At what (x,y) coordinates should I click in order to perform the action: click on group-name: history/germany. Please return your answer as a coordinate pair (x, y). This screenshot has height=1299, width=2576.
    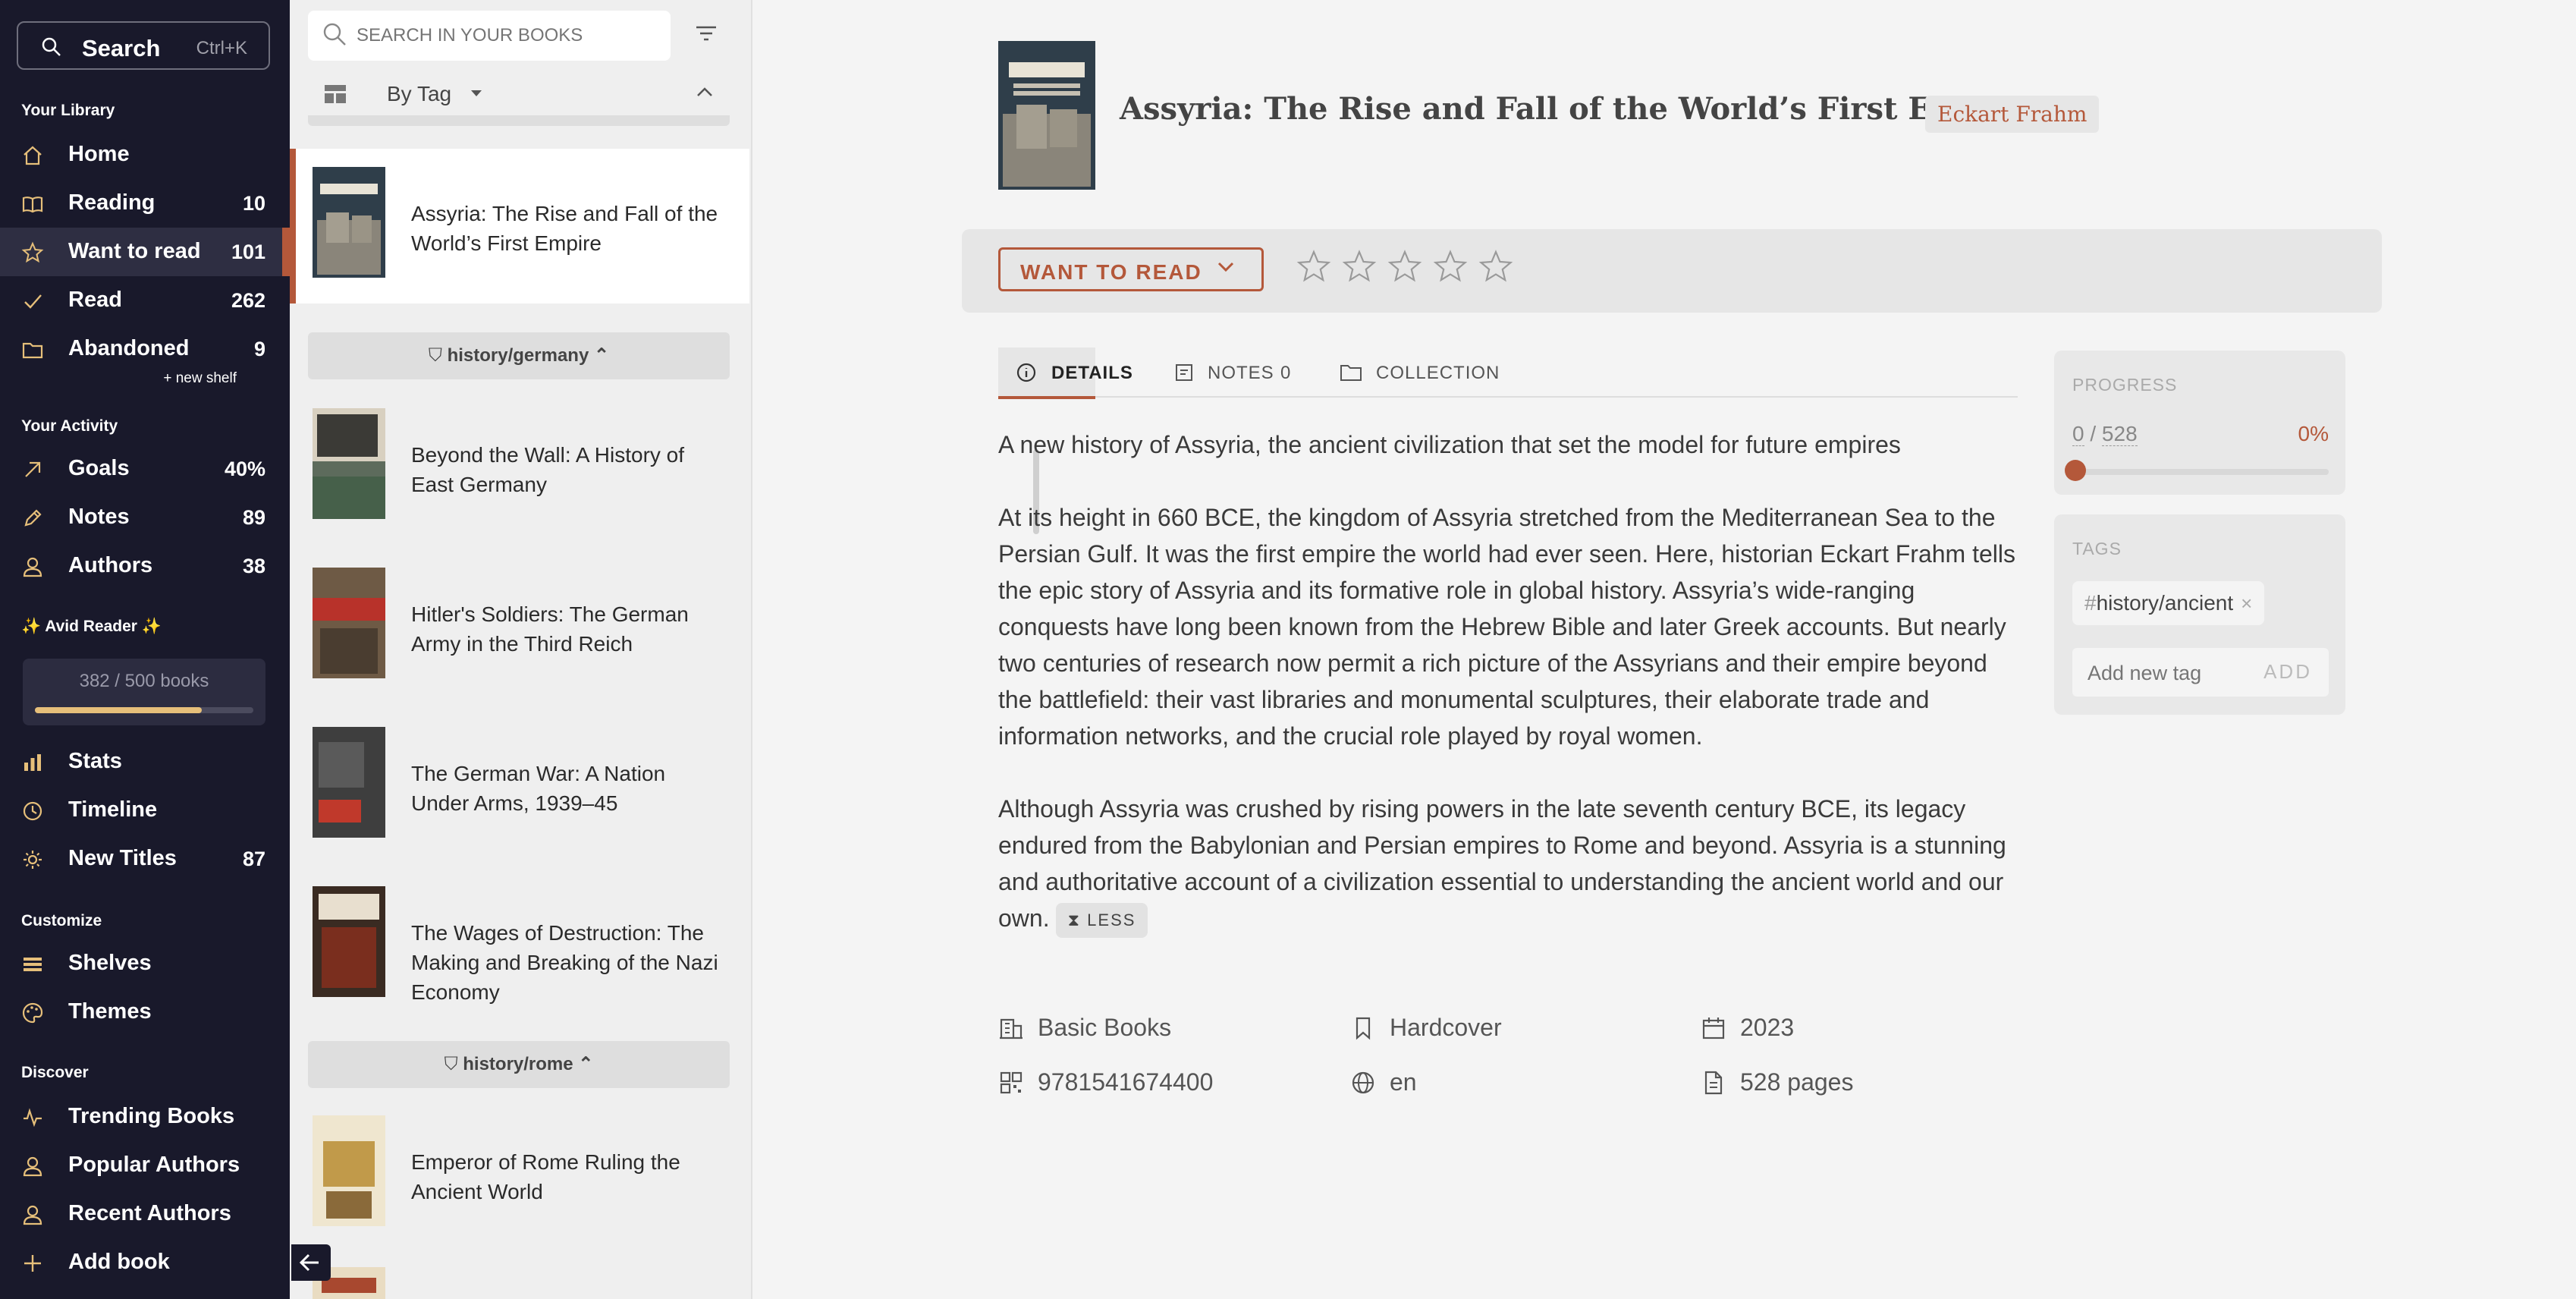
    Looking at the image, I should click on (518, 355).